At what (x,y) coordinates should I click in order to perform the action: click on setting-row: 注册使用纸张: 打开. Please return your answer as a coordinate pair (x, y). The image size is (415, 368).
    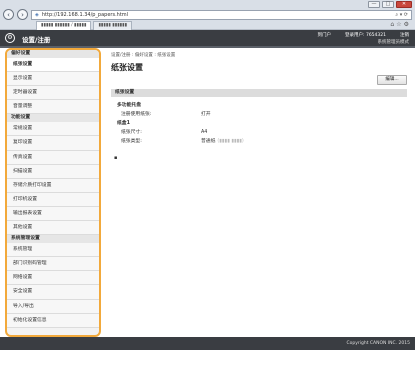
    Looking at the image, I should click on (257, 114).